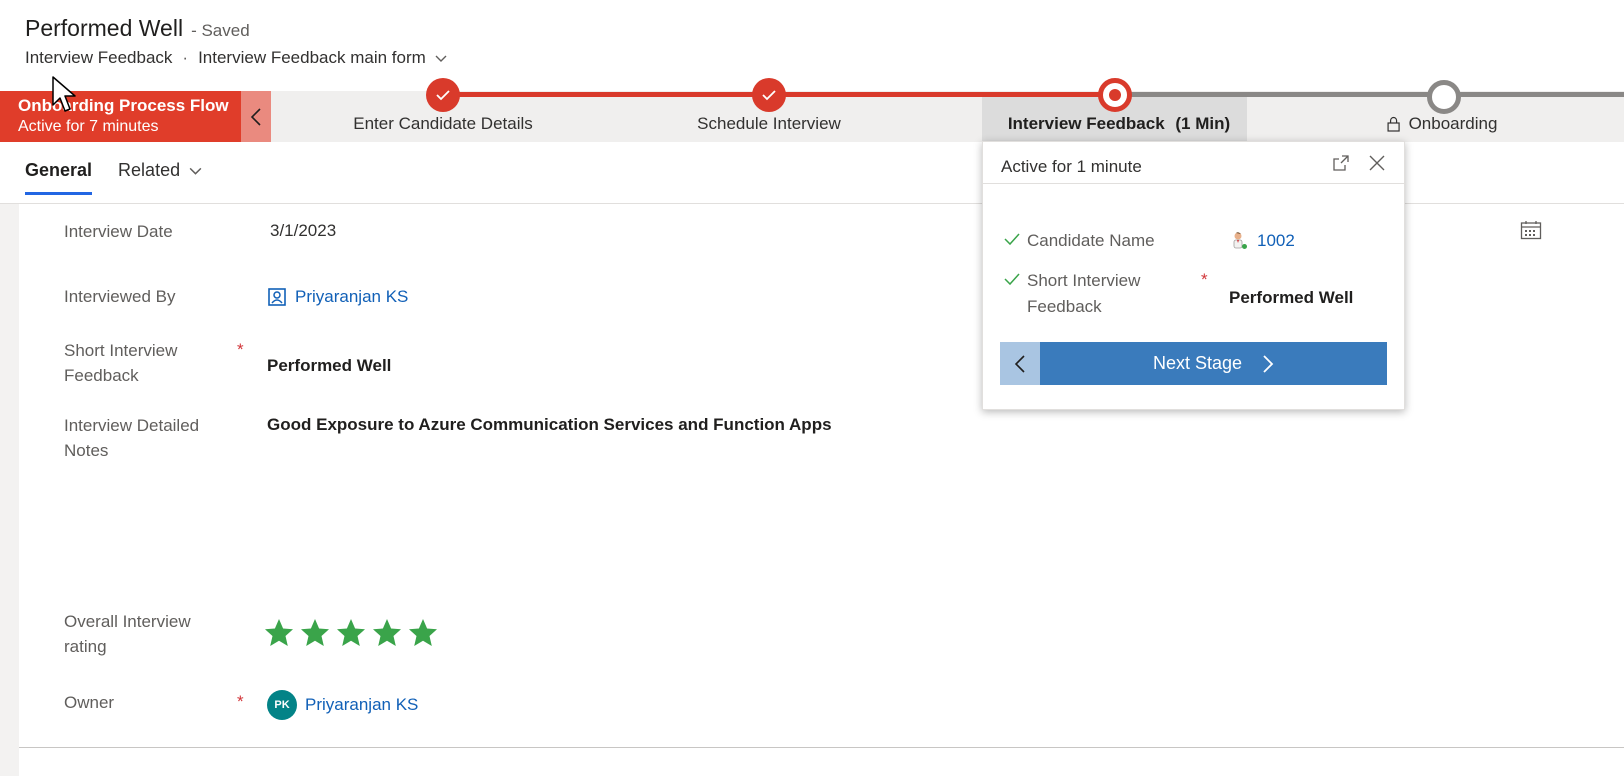 Image resolution: width=1624 pixels, height=776 pixels. What do you see at coordinates (1377, 94) in the screenshot?
I see `bpf-remaining-line` at bounding box center [1377, 94].